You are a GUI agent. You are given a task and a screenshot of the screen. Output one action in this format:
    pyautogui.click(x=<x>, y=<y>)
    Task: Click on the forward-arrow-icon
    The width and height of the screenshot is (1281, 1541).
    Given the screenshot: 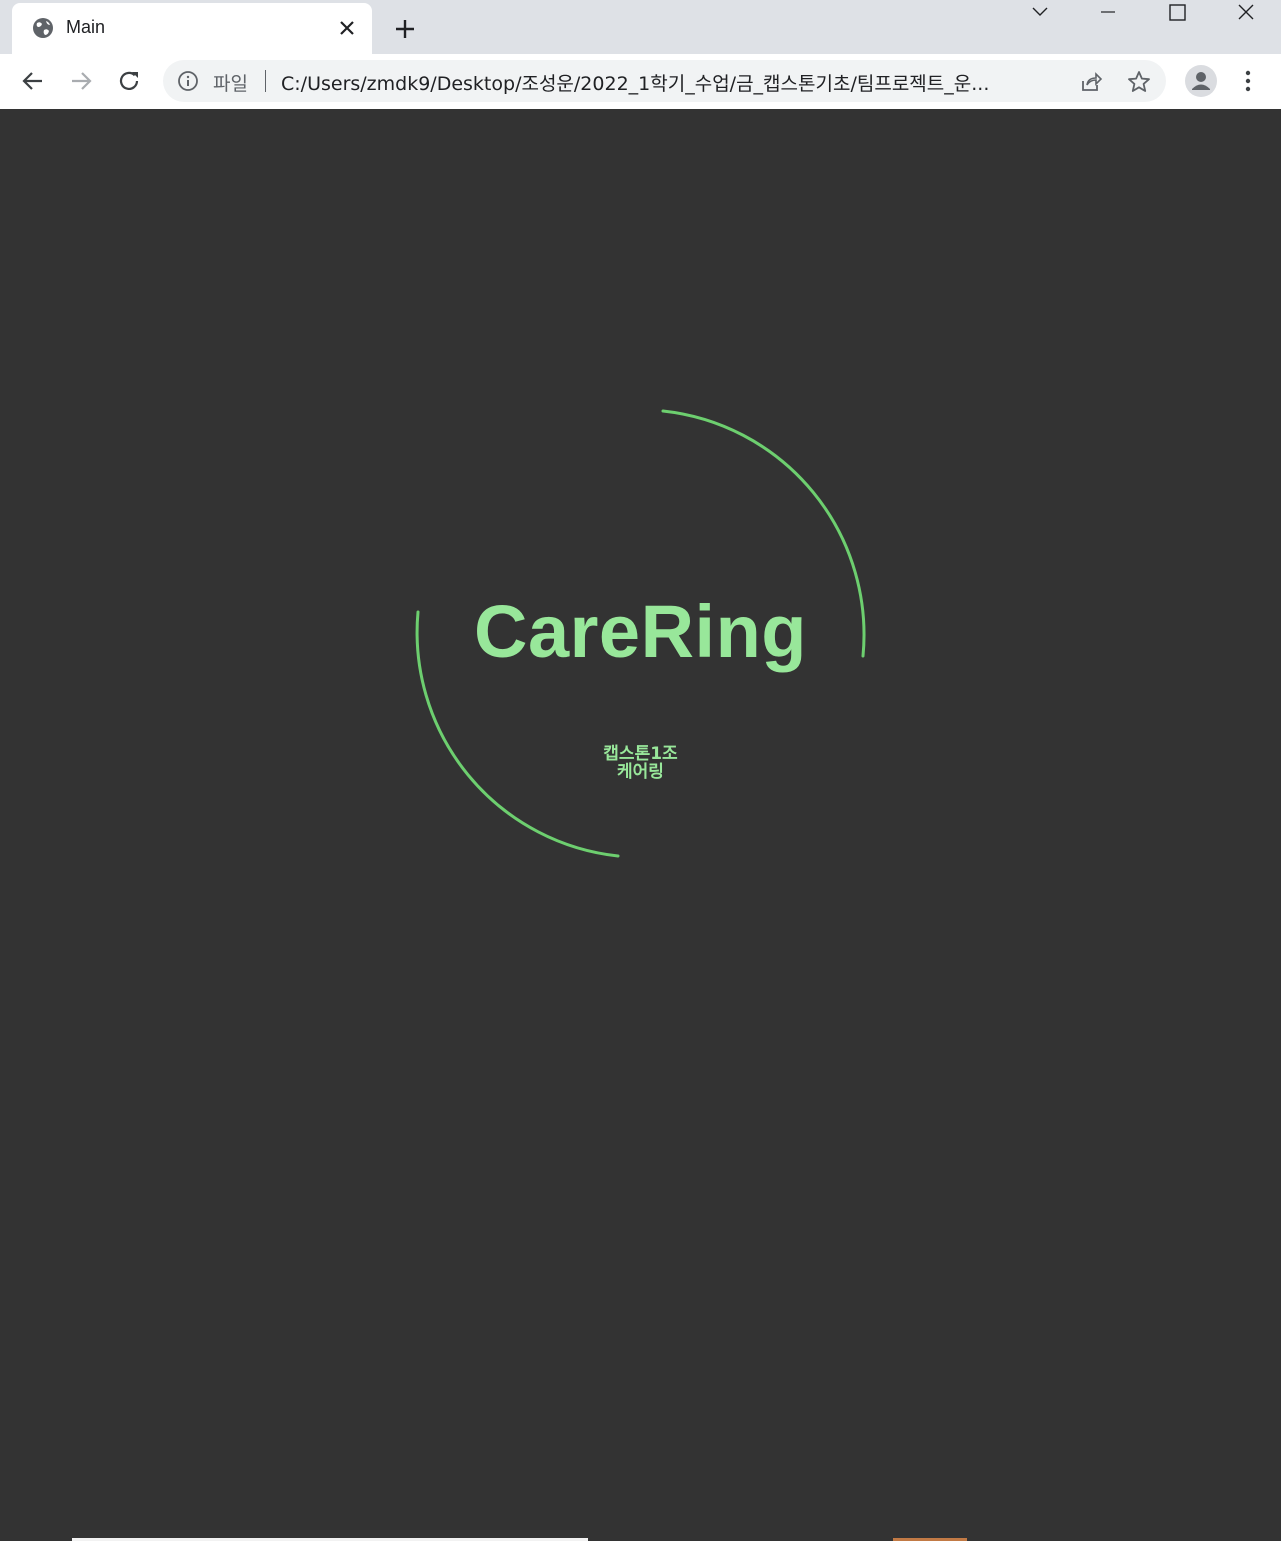 What is the action you would take?
    pyautogui.click(x=81, y=81)
    